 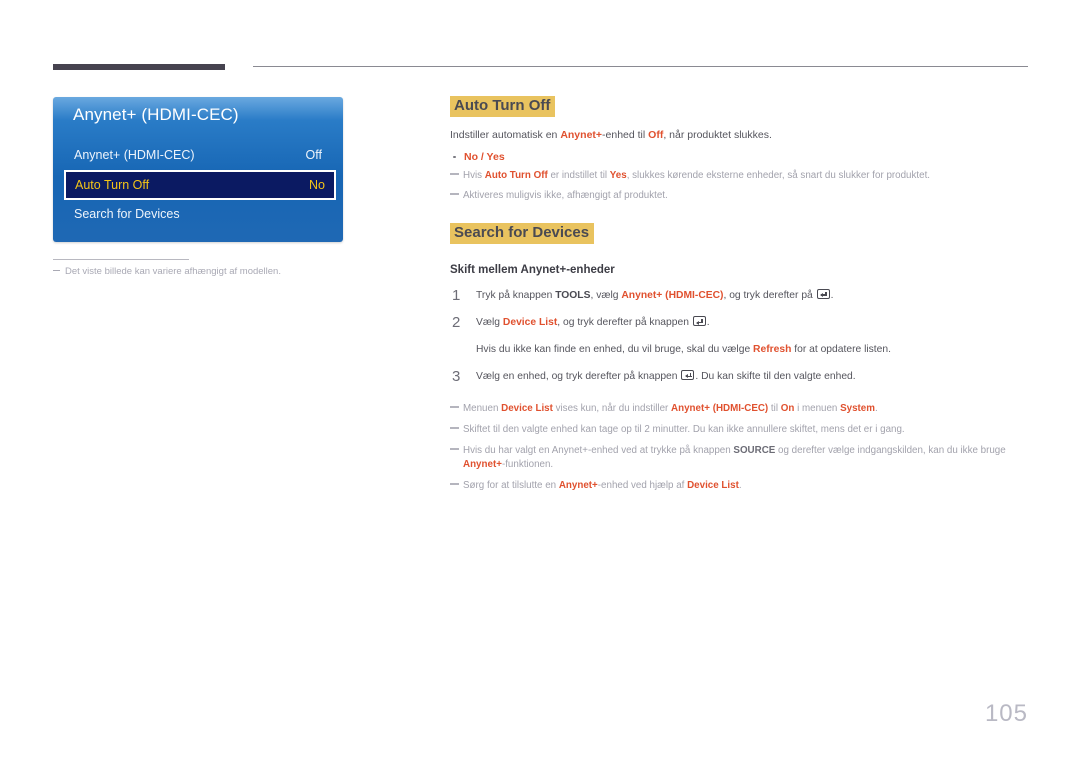 What do you see at coordinates (817, 408) in the screenshot?
I see `text-fragment: i menuen` at bounding box center [817, 408].